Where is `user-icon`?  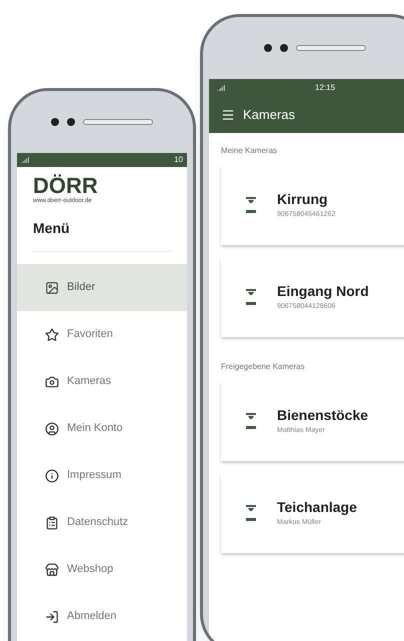 user-icon is located at coordinates (52, 429).